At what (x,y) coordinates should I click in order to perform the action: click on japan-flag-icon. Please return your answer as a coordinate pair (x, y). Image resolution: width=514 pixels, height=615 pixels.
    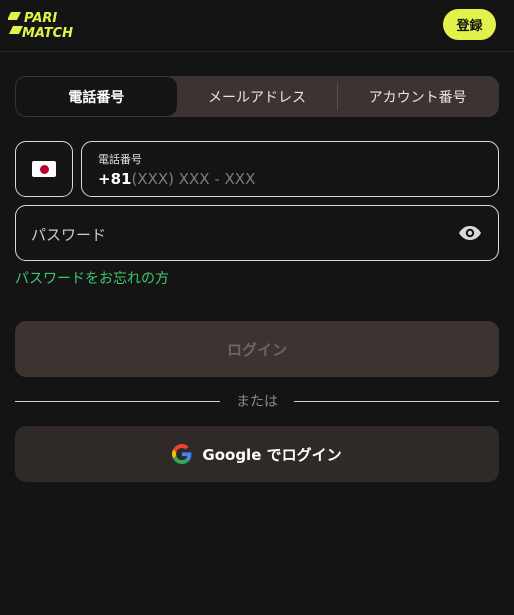
    Looking at the image, I should click on (44, 169).